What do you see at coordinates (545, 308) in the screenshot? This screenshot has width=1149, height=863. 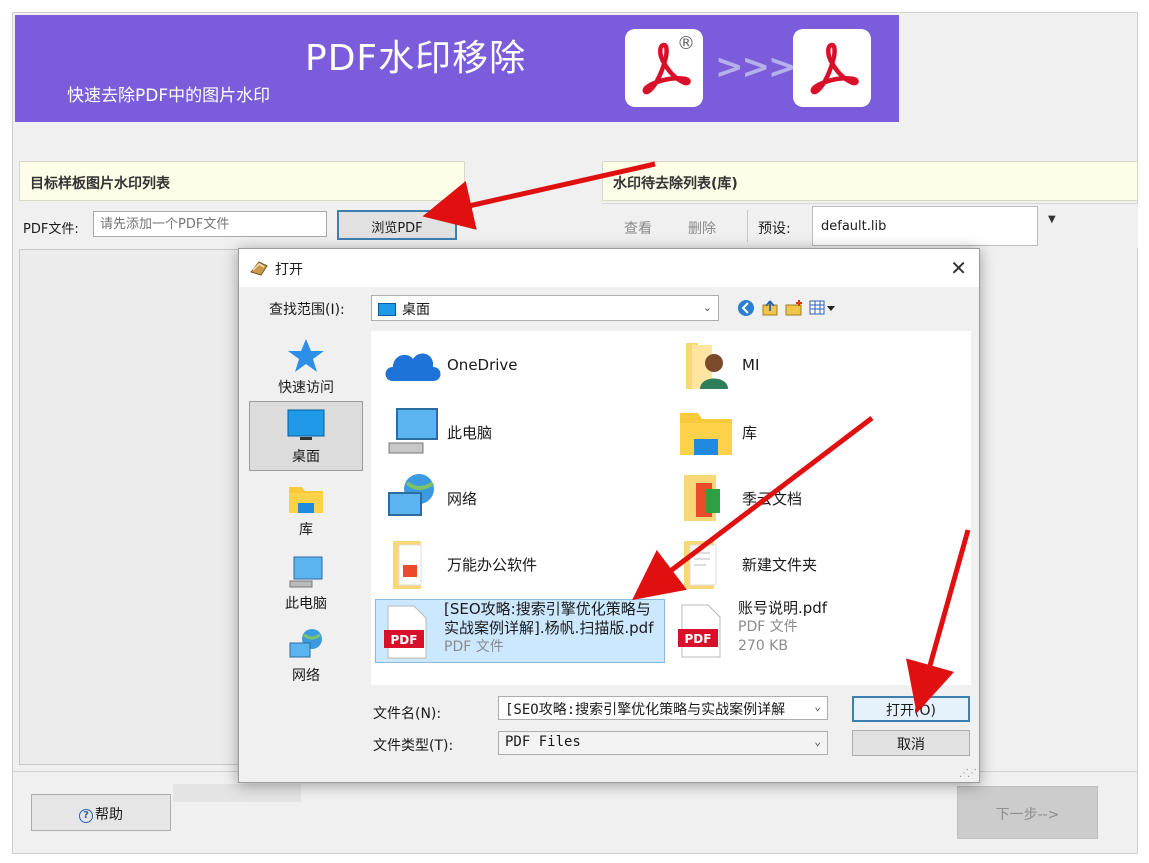 I see `lookin-combo: 桌面 ⌄` at bounding box center [545, 308].